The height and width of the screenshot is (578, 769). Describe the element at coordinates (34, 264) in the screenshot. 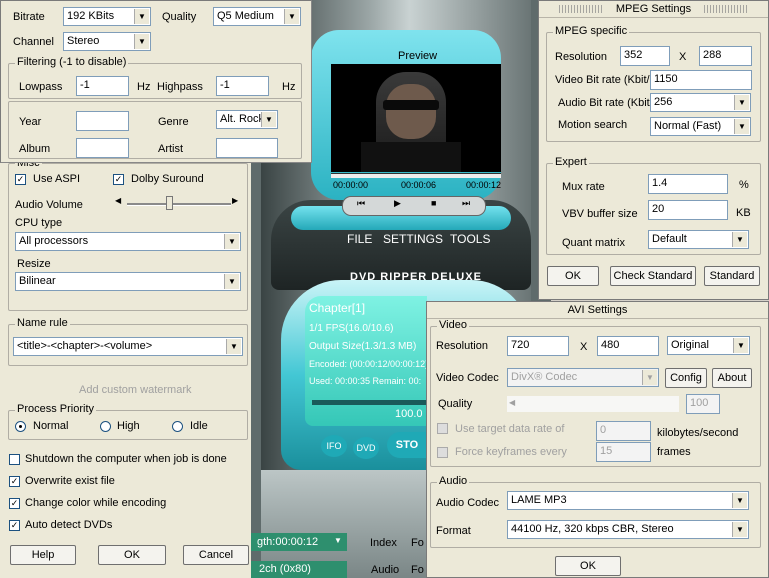

I see `resize-label: Resize` at that location.